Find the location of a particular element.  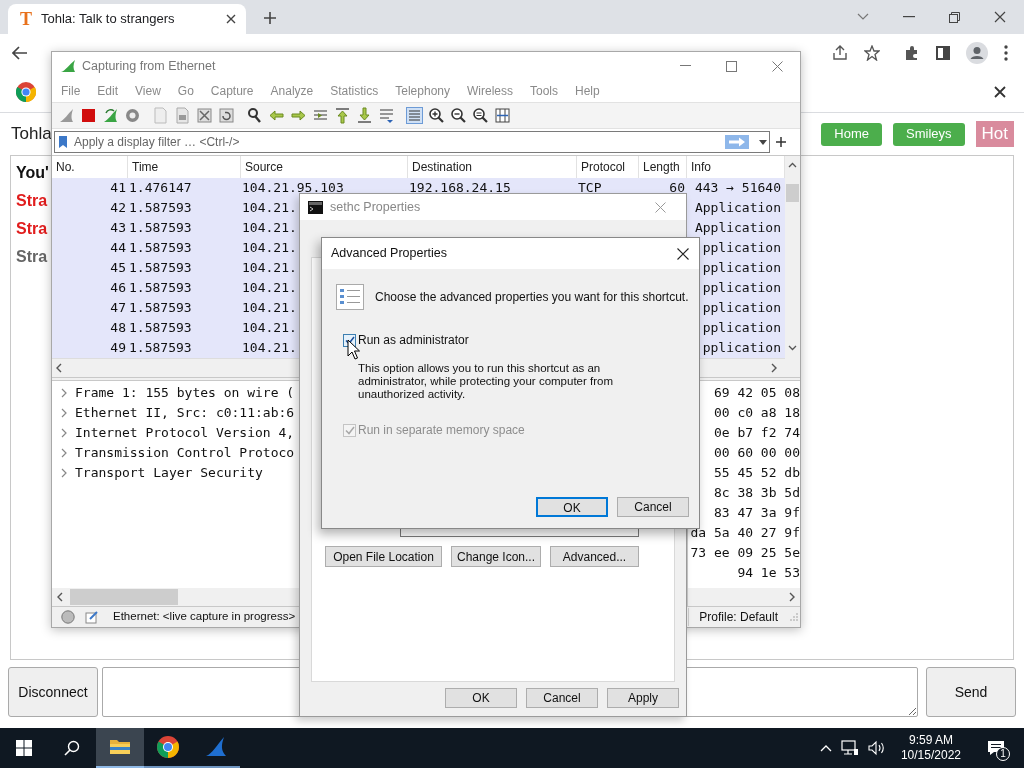

table-cell-text: 44 is located at coordinates (118, 248).